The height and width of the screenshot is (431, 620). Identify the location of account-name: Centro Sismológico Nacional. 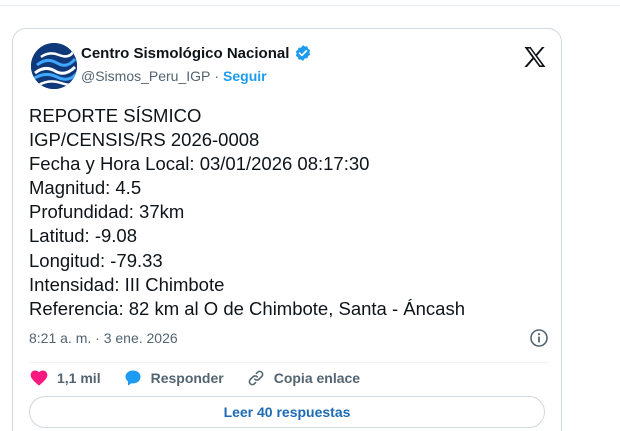
(185, 53).